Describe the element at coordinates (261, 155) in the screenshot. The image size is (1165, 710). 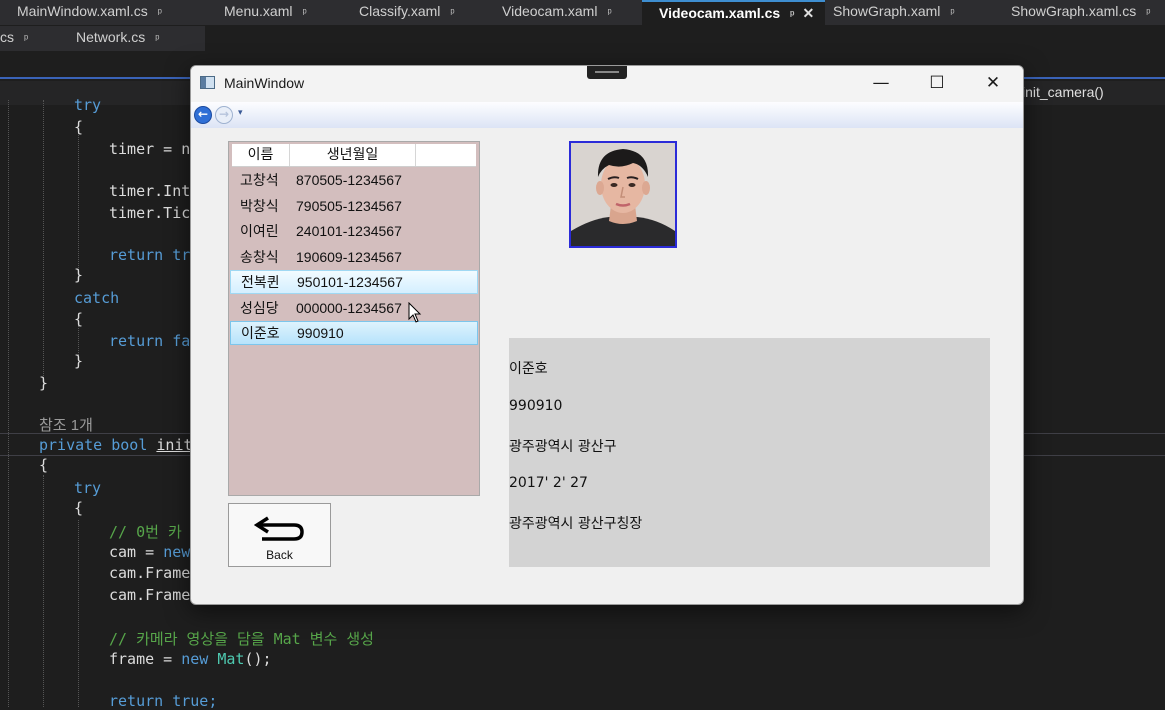
I see `column-header-name: 이름` at that location.